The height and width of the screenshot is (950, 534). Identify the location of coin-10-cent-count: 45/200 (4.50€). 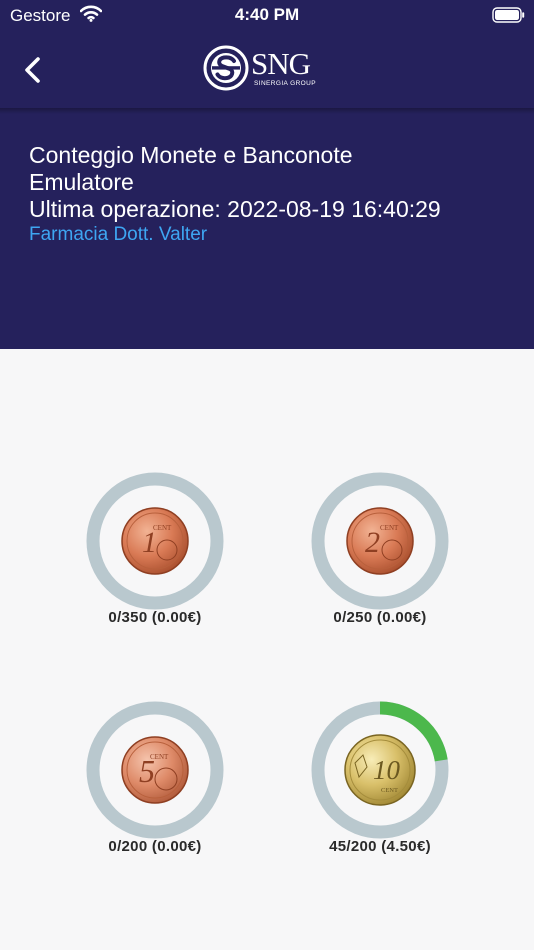
(380, 846).